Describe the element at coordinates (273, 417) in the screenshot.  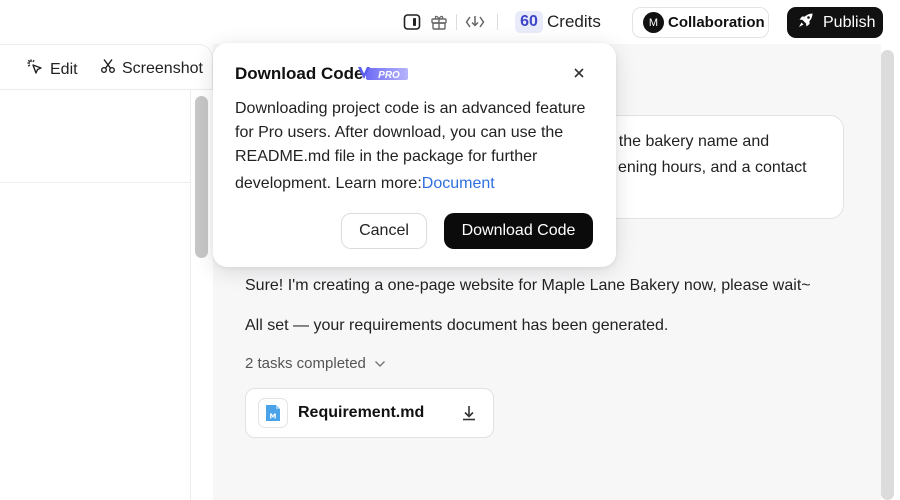
I see `markdown-file-icon-letter: M` at that location.